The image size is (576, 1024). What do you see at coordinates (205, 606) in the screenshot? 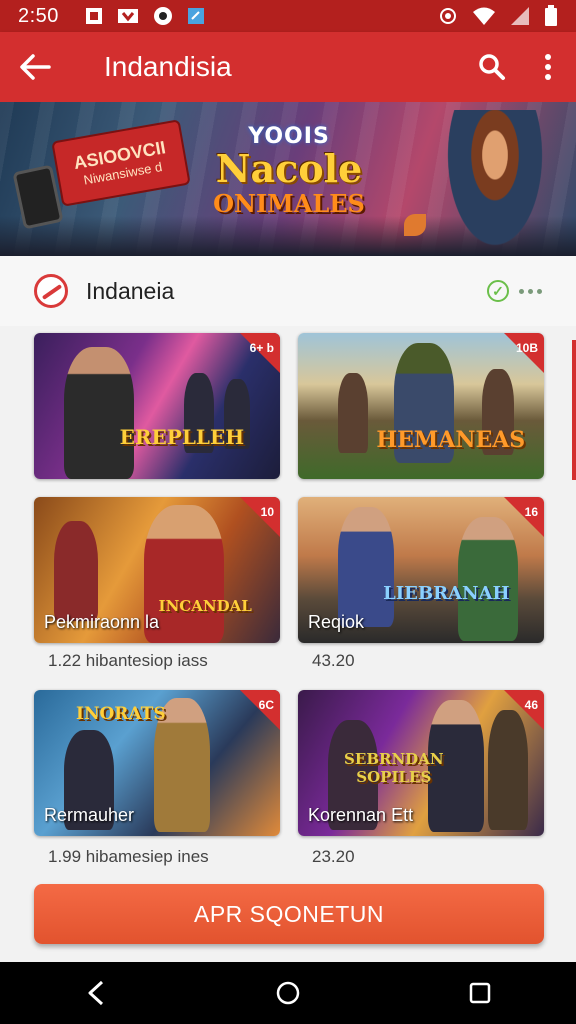
I see `card-game-logo-small: INCANDAL` at bounding box center [205, 606].